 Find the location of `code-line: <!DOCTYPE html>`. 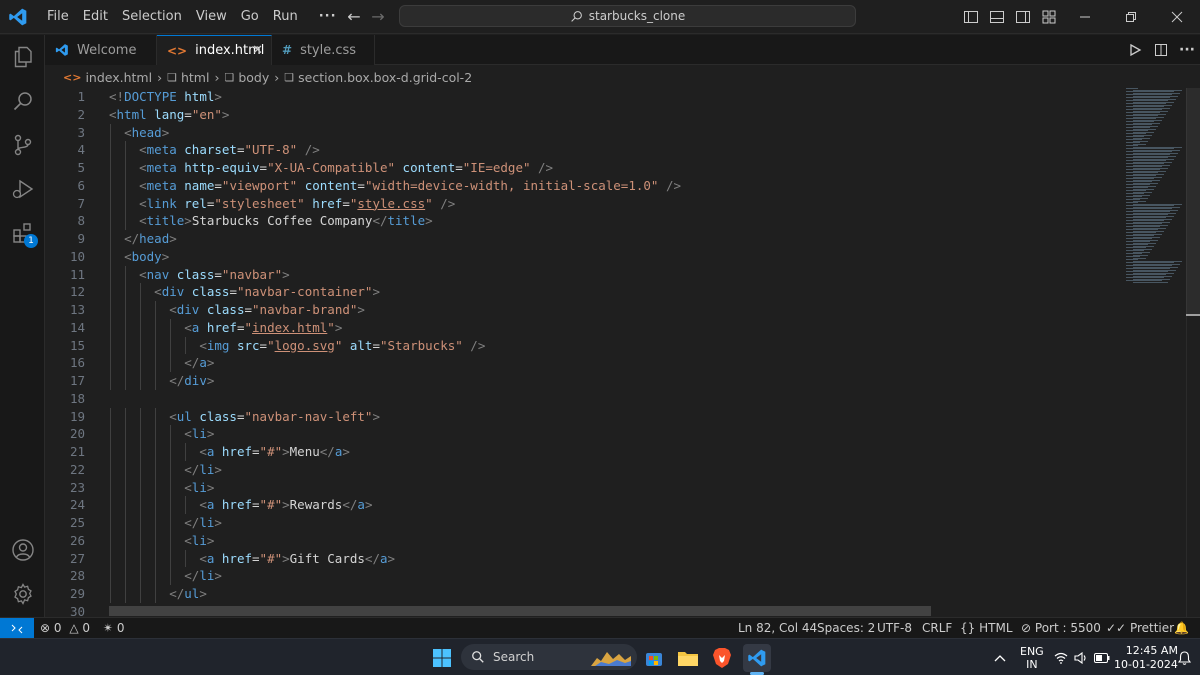

code-line: <!DOCTYPE html> is located at coordinates (165, 97).